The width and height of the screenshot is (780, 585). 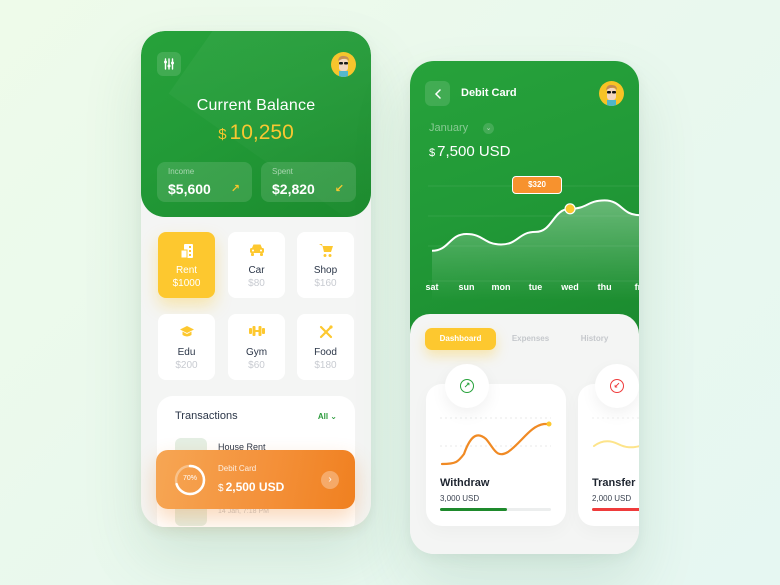 I want to click on category-edu: Edu $200, so click(x=186, y=347).